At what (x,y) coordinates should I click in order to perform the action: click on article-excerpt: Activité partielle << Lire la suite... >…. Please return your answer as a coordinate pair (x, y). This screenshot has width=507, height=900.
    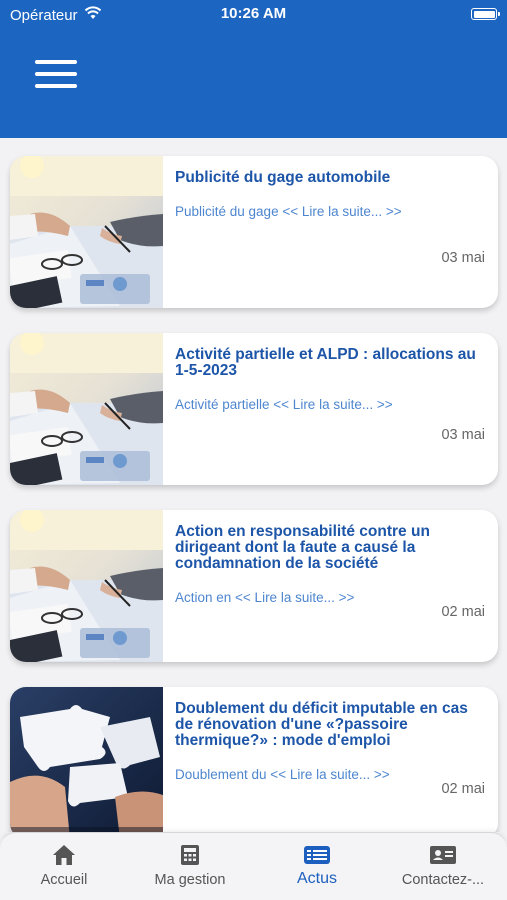
    Looking at the image, I should click on (330, 404).